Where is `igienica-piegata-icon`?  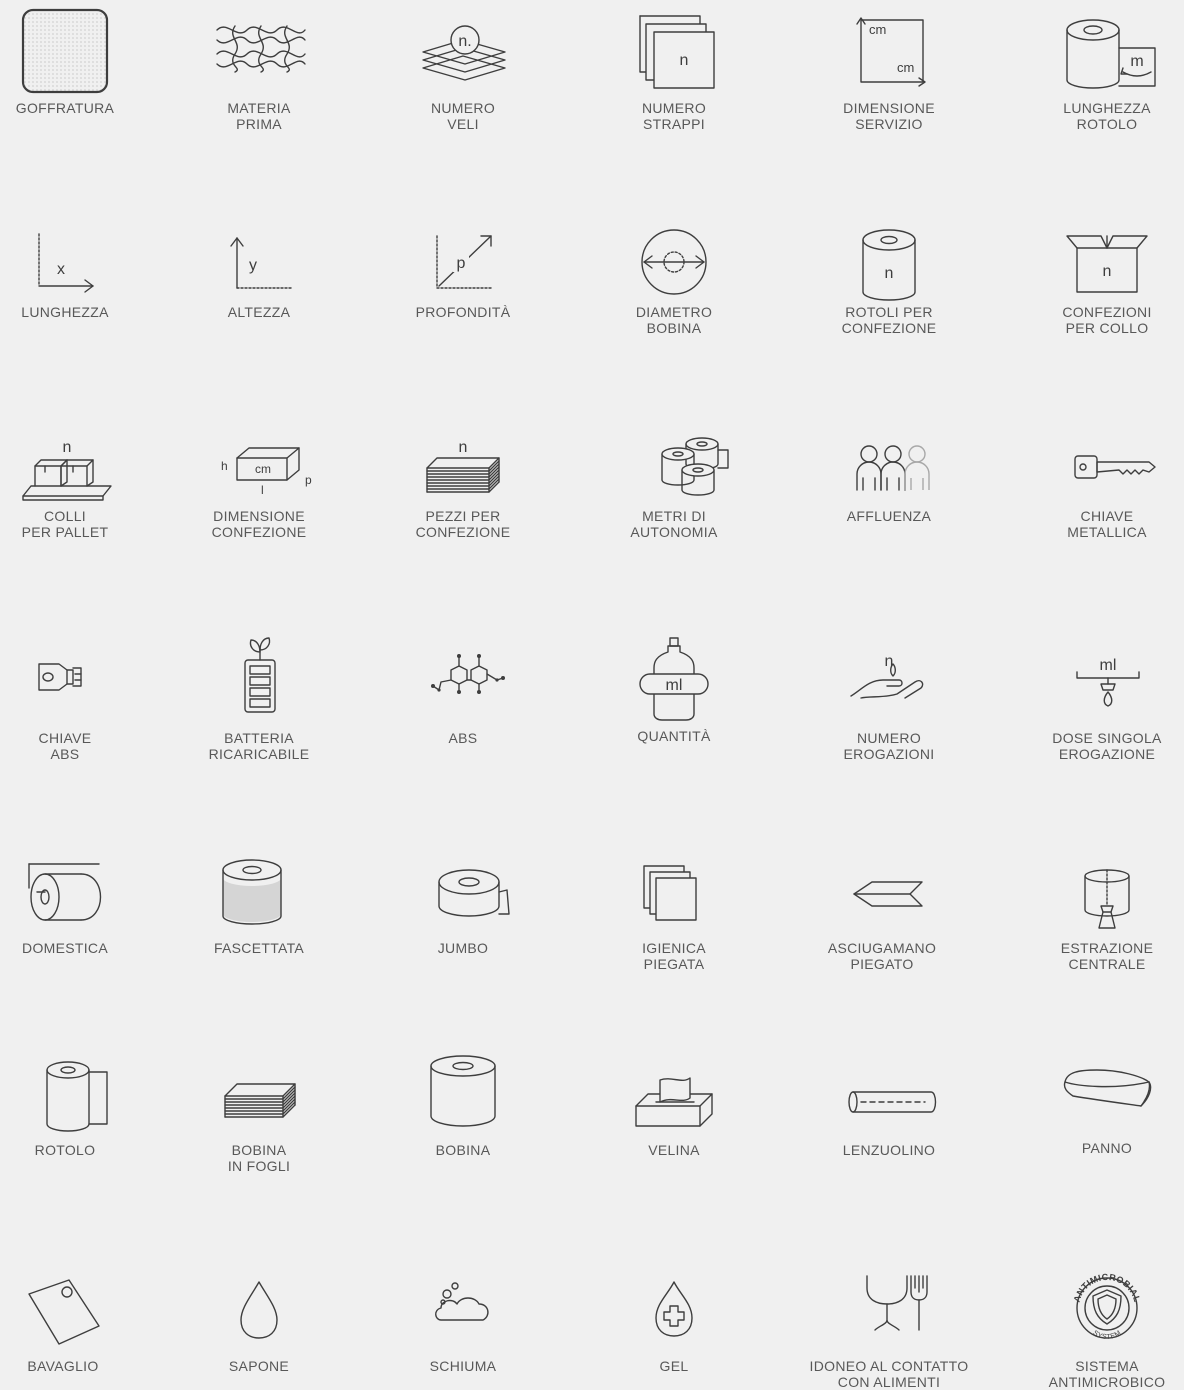
igienica-piegata-icon is located at coordinates (674, 893).